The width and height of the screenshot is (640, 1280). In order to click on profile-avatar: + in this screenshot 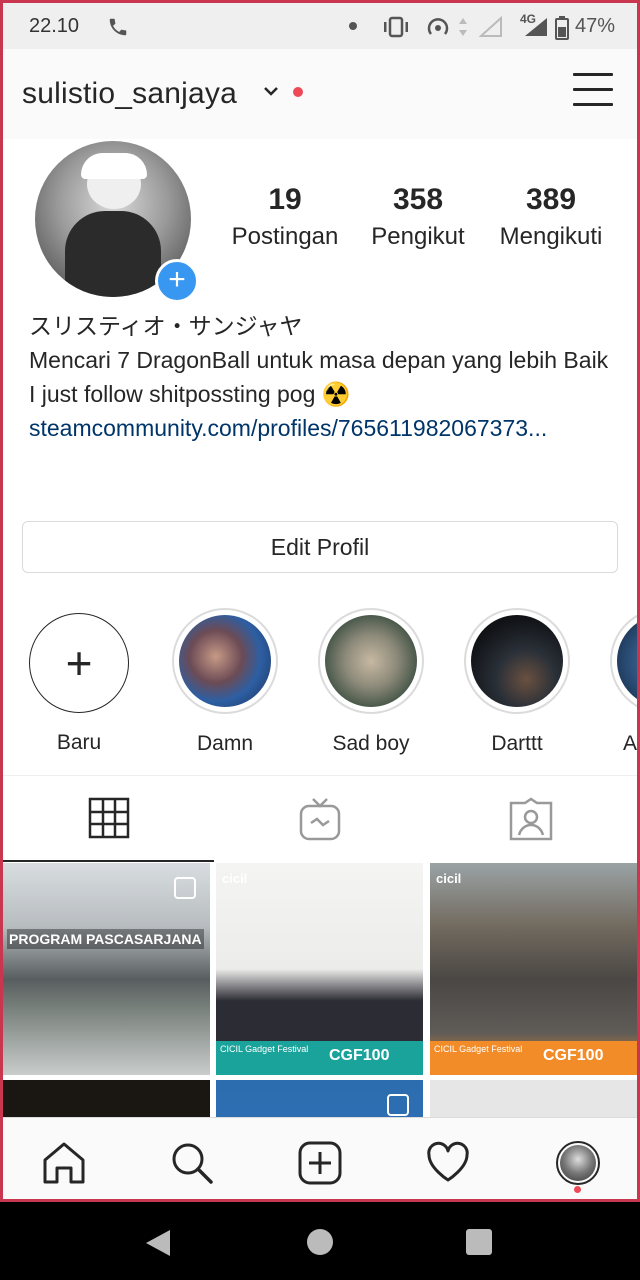, I will do `click(117, 222)`.